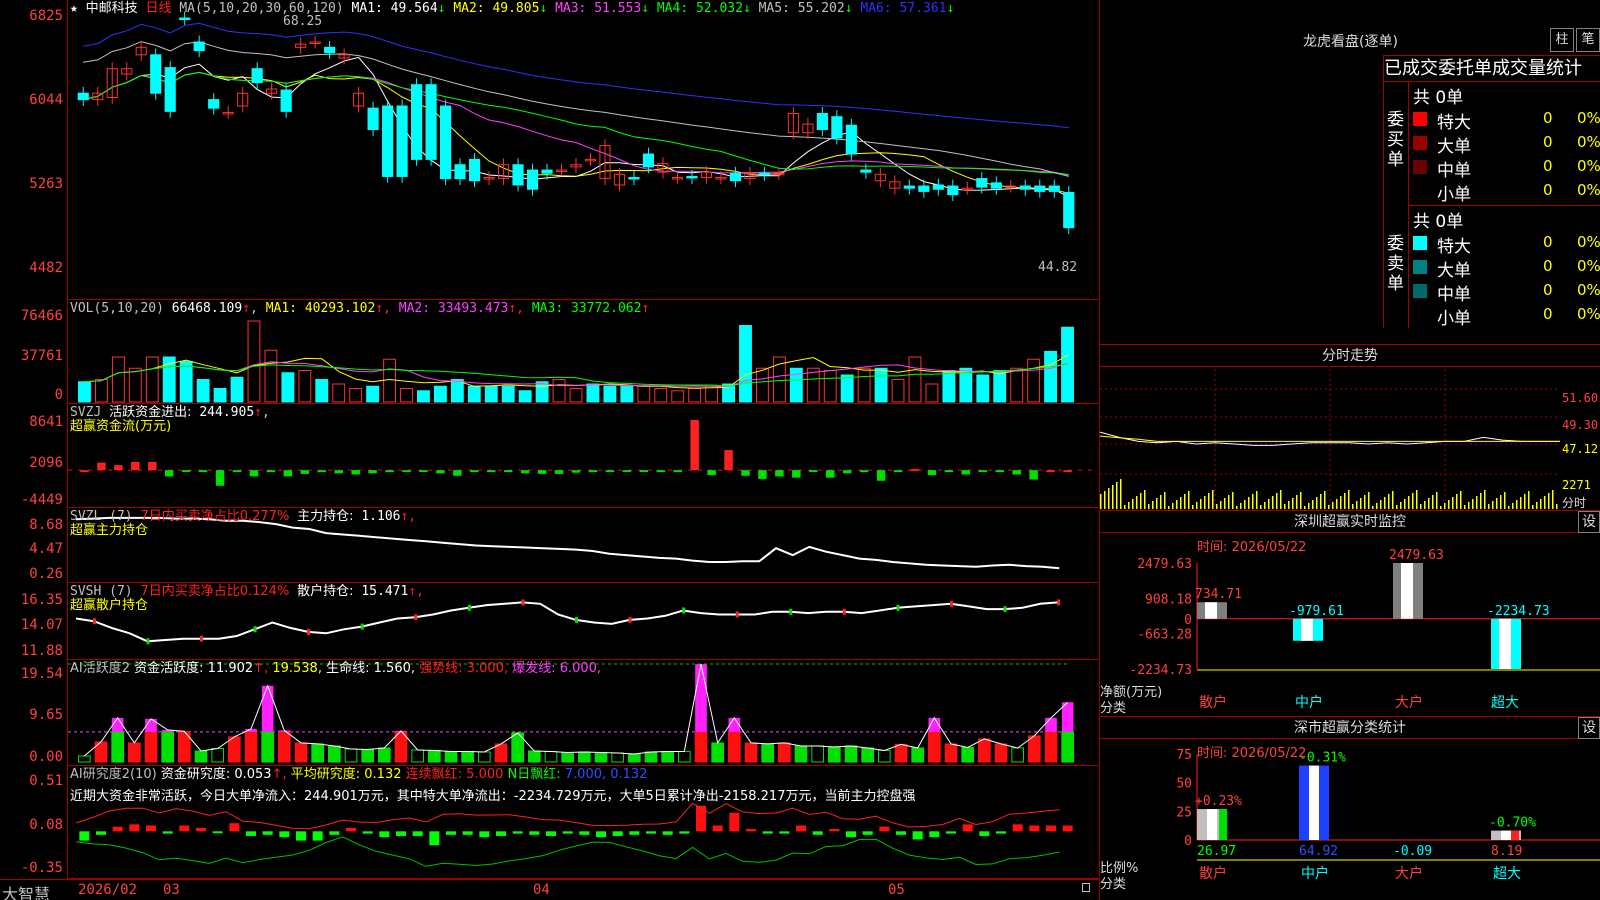  I want to click on activity-bar-top, so click(1051, 724).